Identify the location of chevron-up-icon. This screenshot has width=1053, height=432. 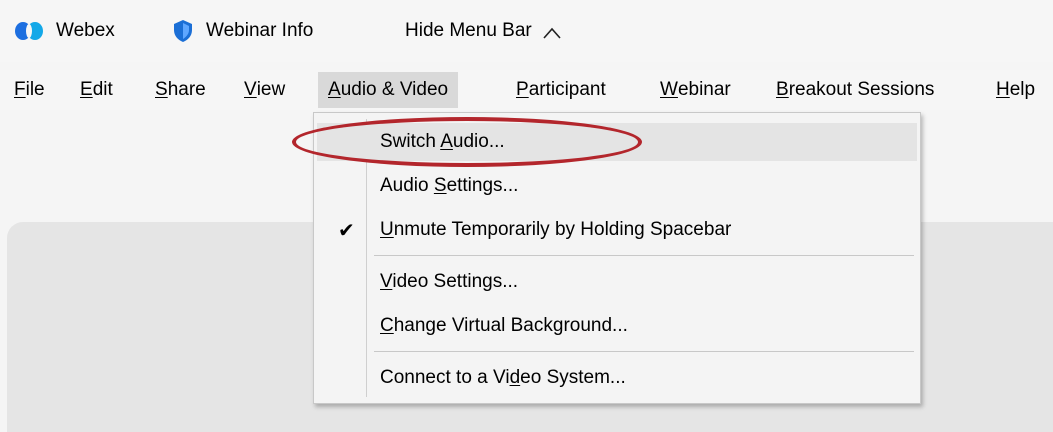
(552, 31).